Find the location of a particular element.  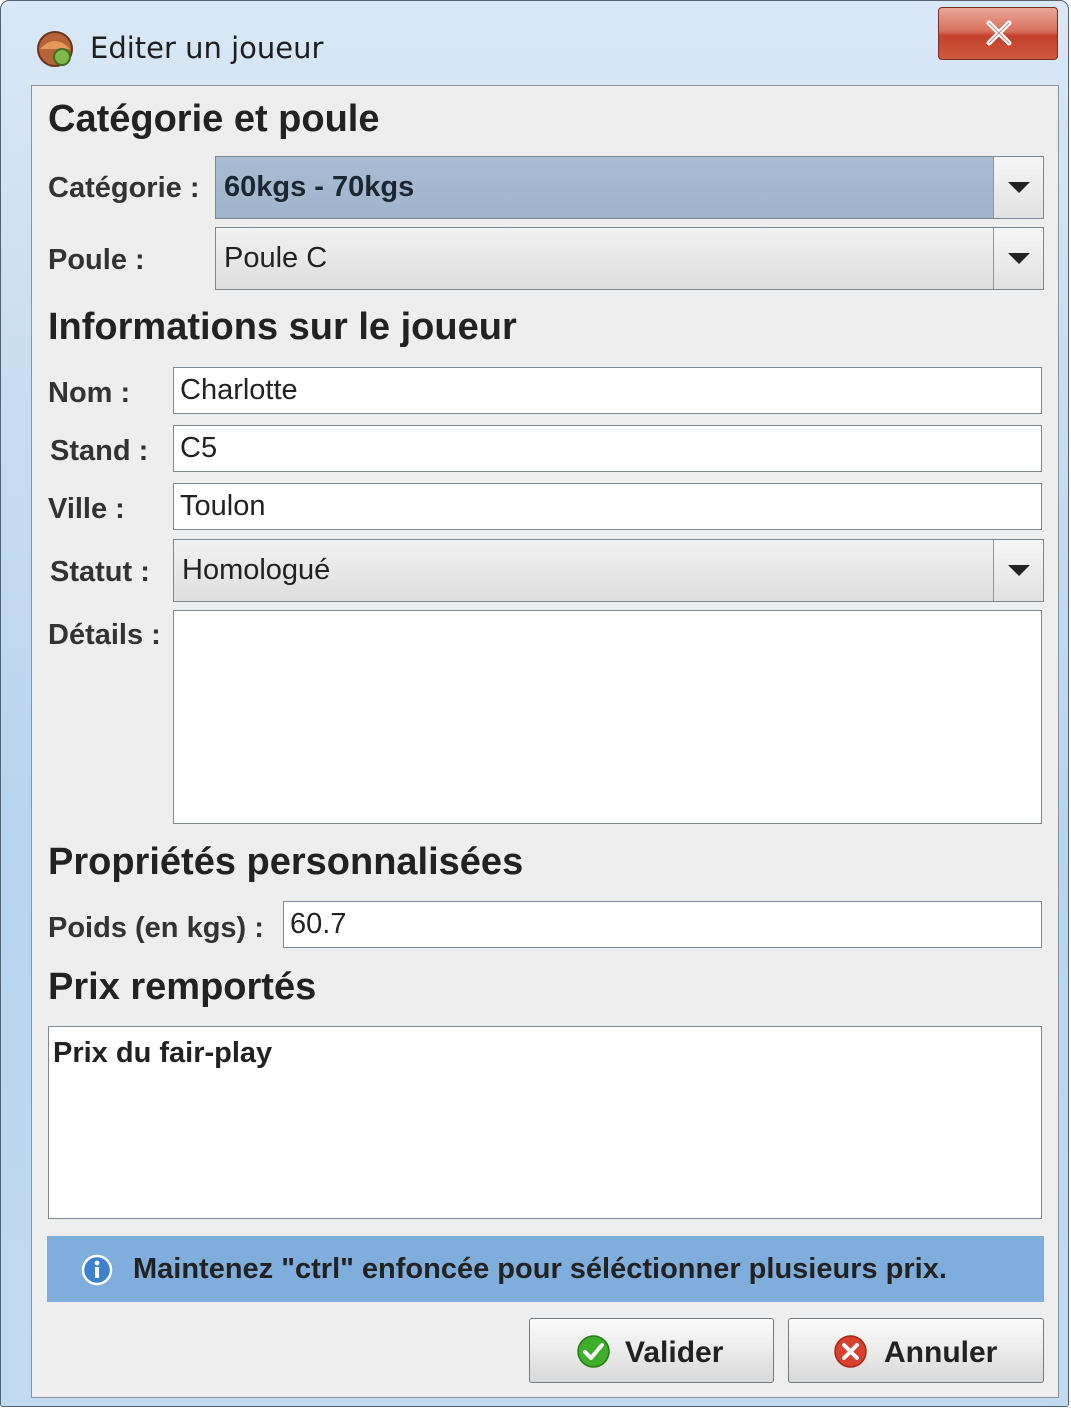

cancel-button: Annuler is located at coordinates (916, 1350).